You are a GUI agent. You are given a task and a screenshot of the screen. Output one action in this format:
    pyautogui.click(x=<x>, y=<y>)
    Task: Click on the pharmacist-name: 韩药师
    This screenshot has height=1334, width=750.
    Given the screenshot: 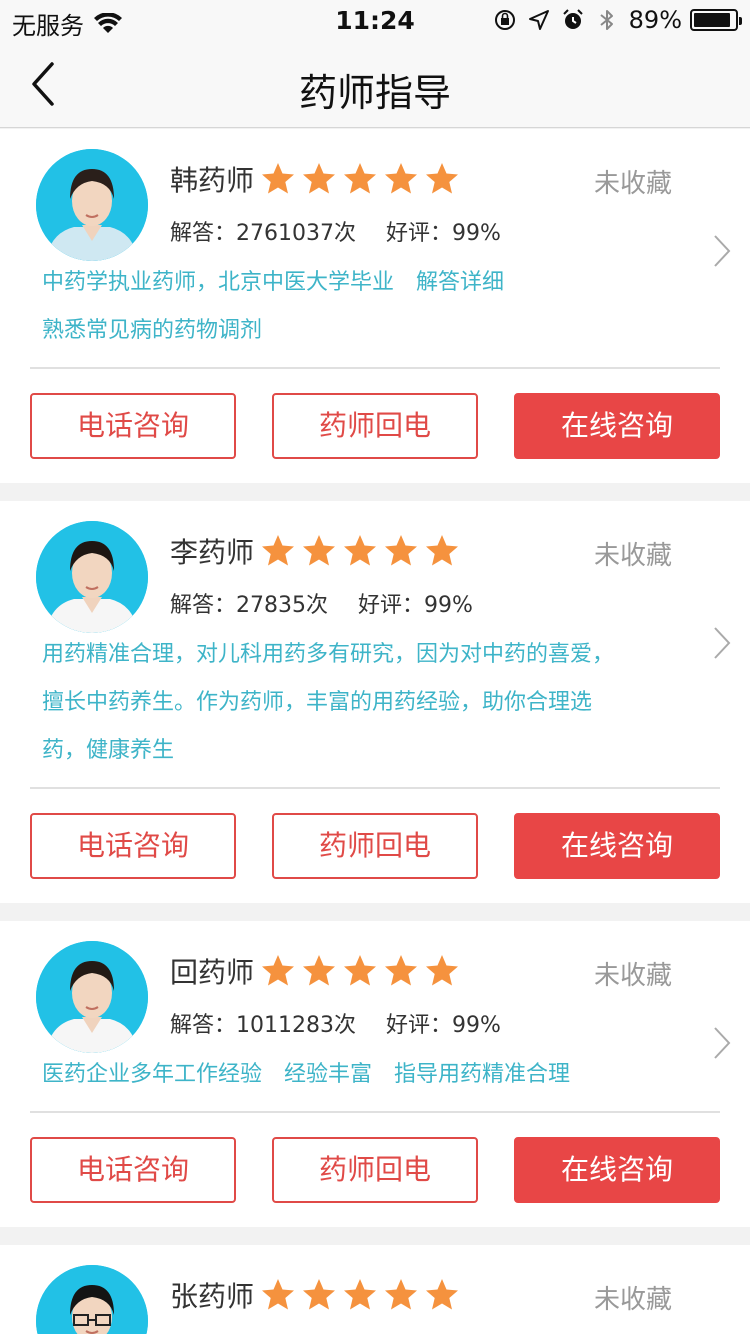 What is the action you would take?
    pyautogui.click(x=212, y=180)
    